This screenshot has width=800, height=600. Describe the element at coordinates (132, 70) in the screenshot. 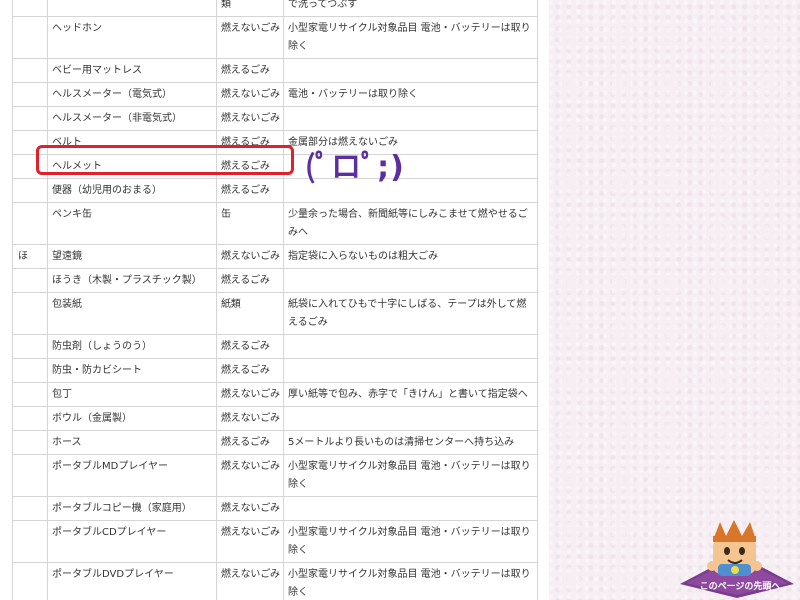

I see `item-name-cell: ベビー用マットレス` at that location.